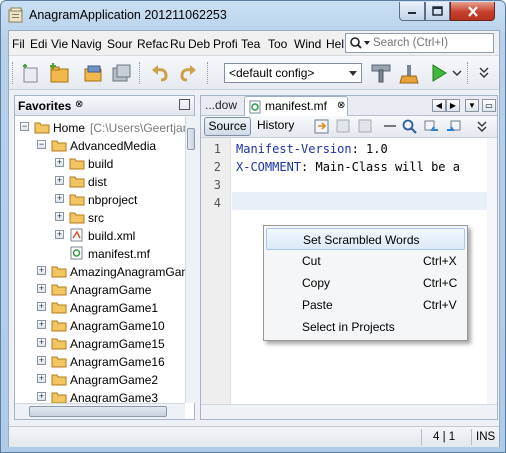  What do you see at coordinates (184, 104) in the screenshot?
I see `minimize-panel-icon` at bounding box center [184, 104].